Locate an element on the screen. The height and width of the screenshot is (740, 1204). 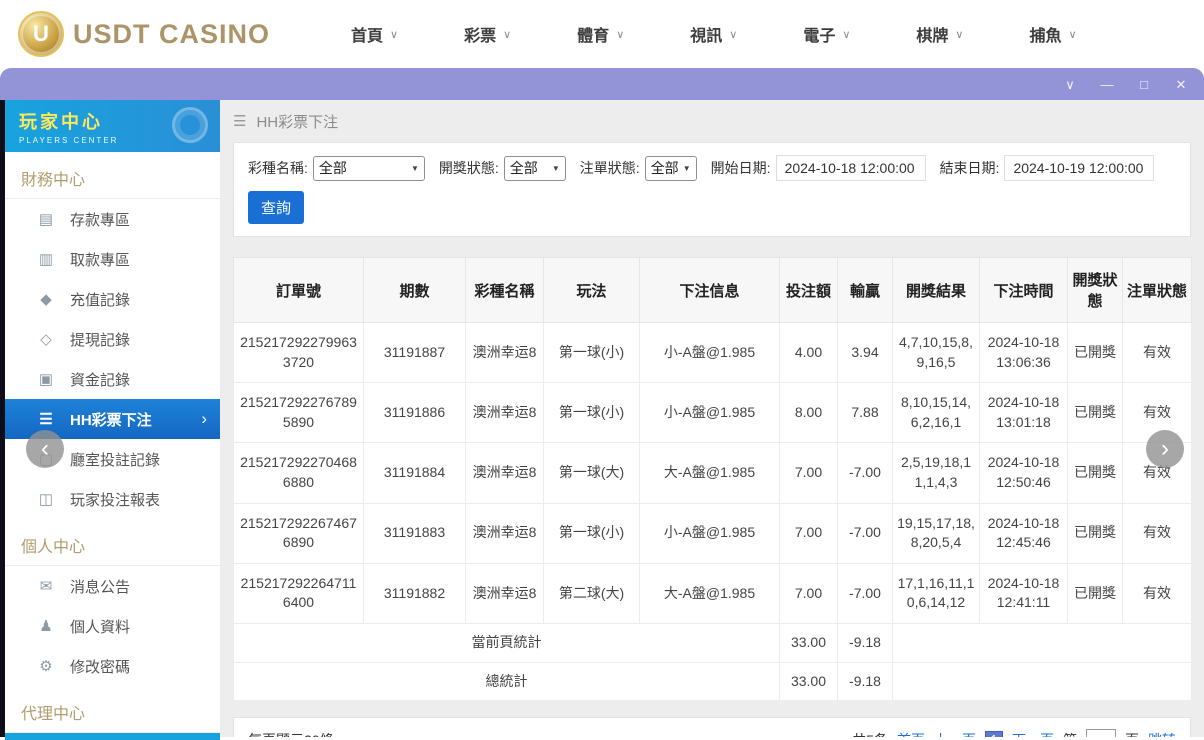
nav-item-lottery: 彩票 ∨ is located at coordinates (487, 34).